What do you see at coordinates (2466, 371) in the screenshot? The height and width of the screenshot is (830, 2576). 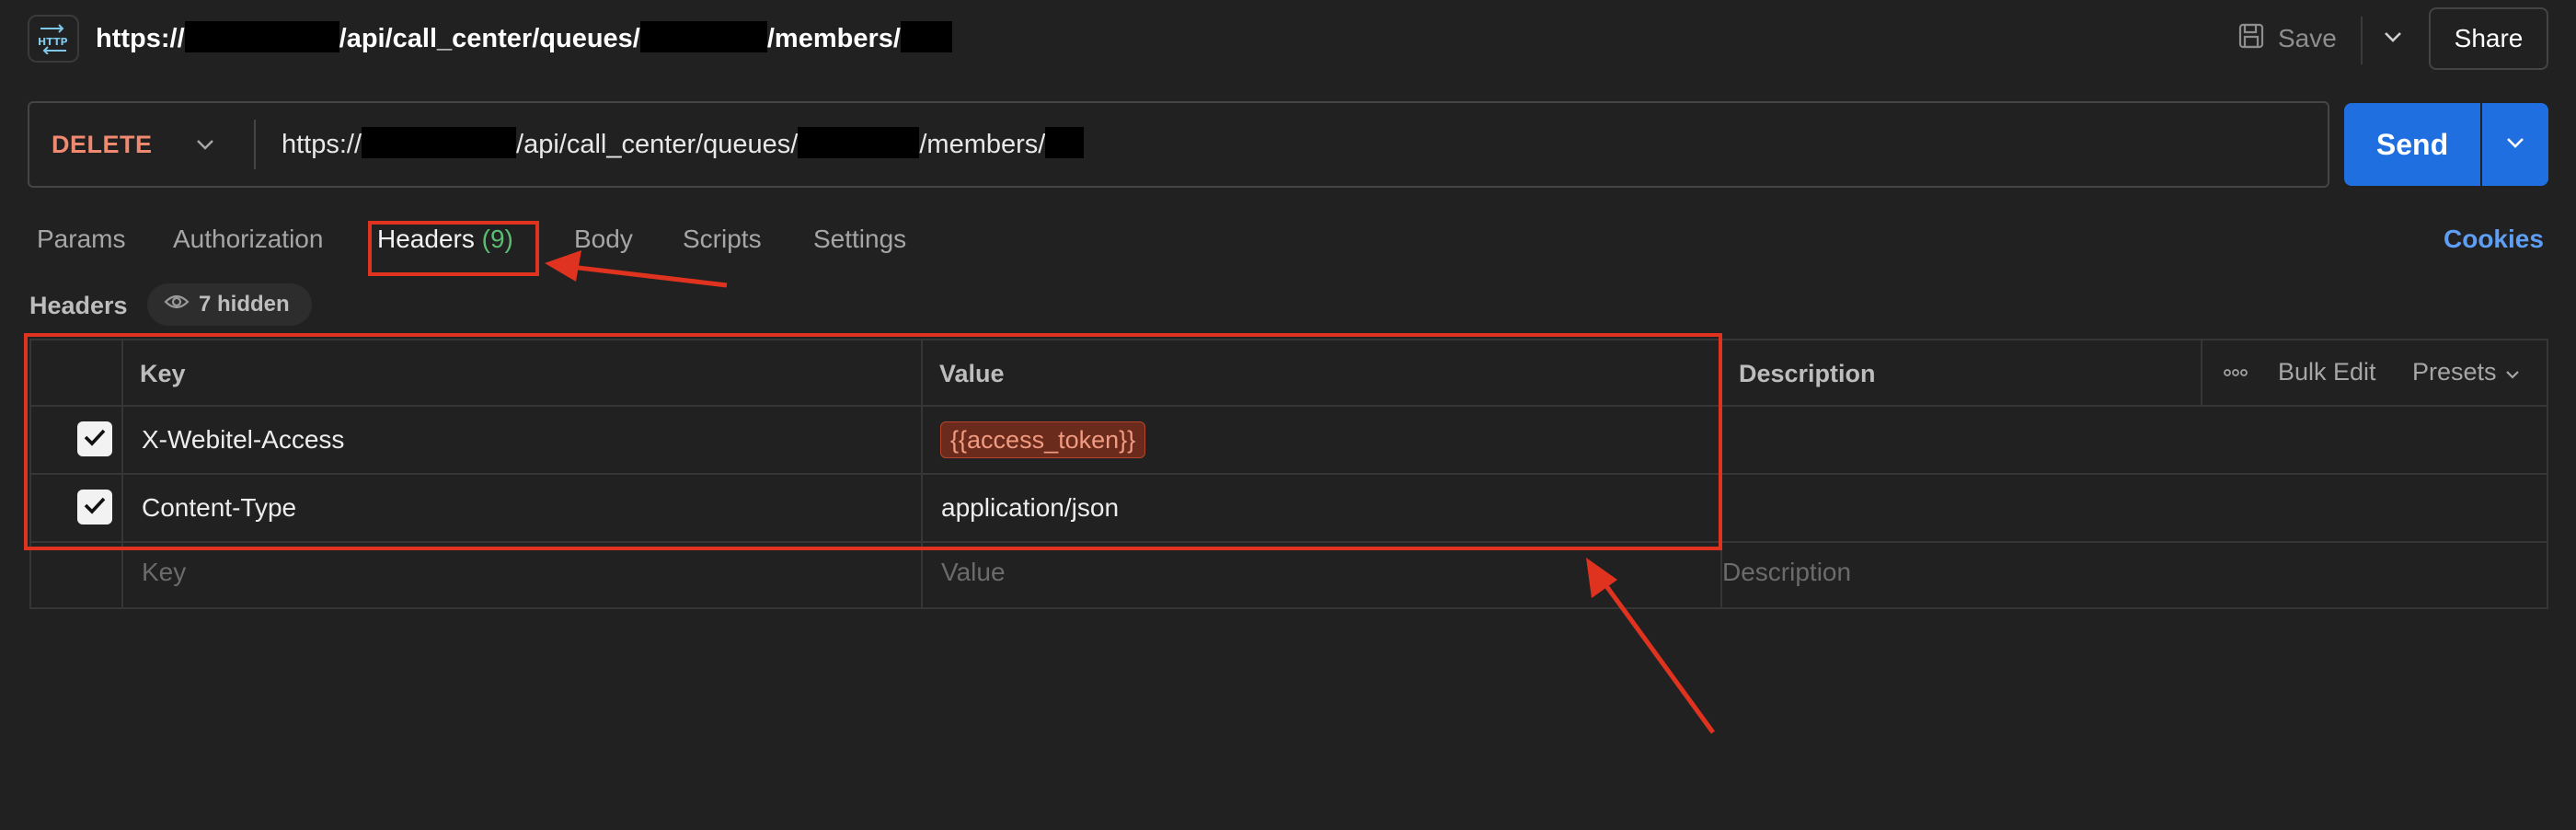 I see `presets-dropdown: Presets` at bounding box center [2466, 371].